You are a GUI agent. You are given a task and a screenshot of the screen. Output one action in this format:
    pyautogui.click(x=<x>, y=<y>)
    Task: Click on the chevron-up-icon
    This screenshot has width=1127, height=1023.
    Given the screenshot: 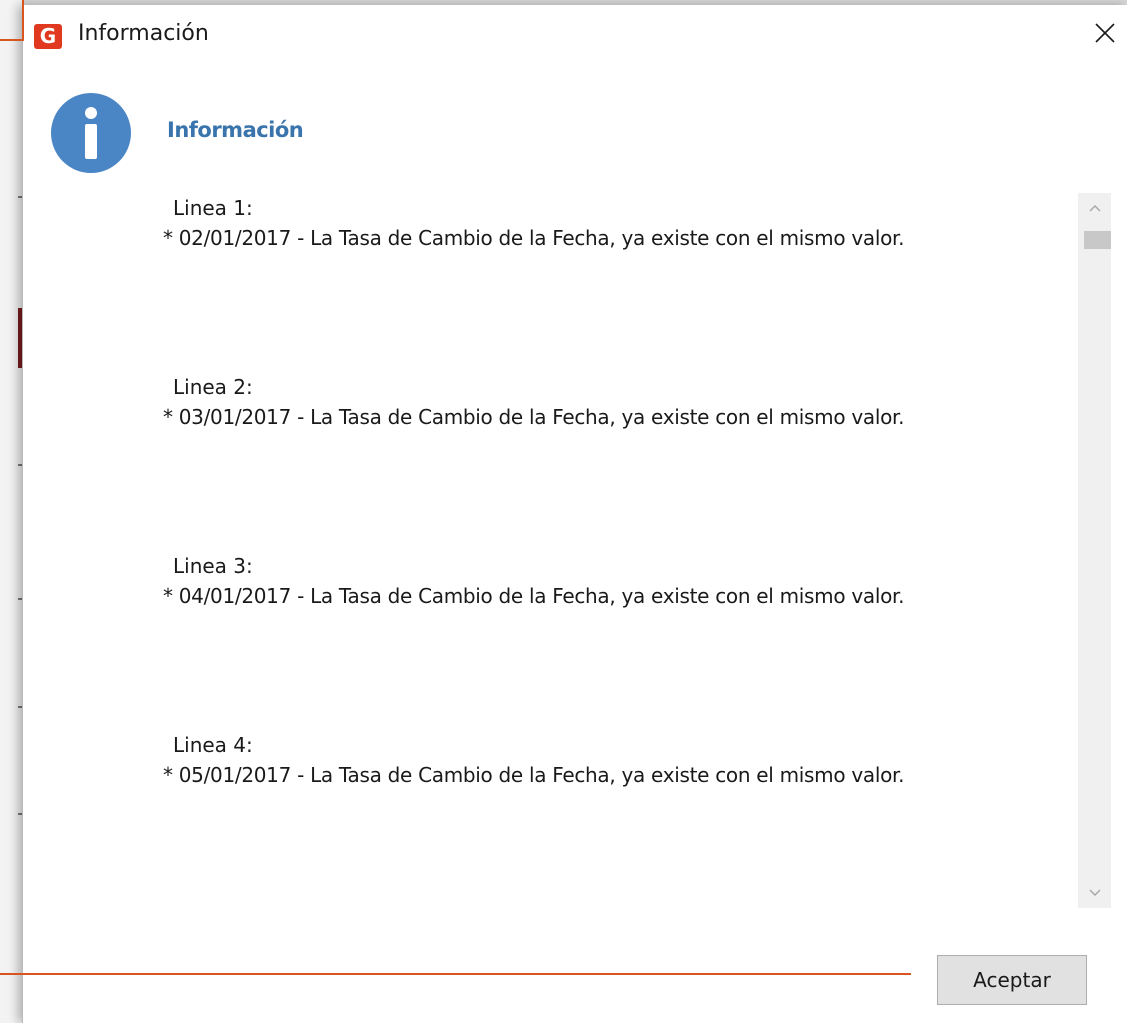 What is the action you would take?
    pyautogui.click(x=1094, y=208)
    